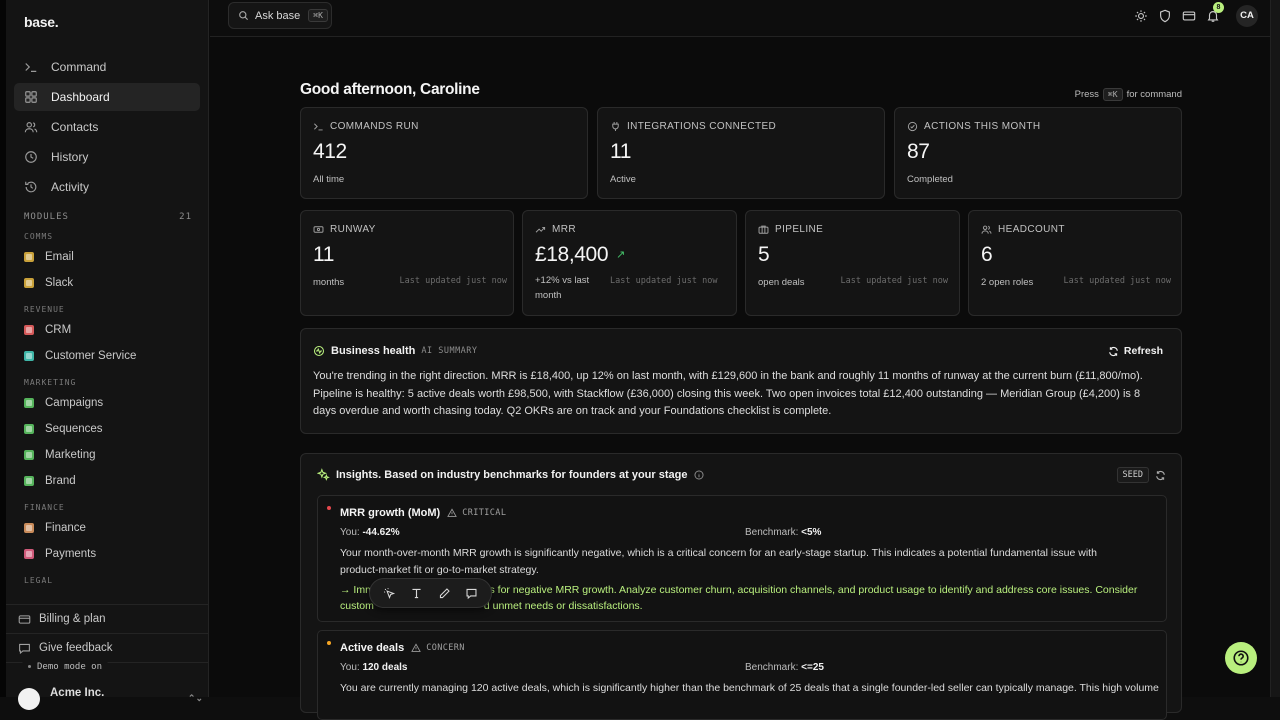 This screenshot has width=1280, height=720. I want to click on slack-icon, so click(29, 283).